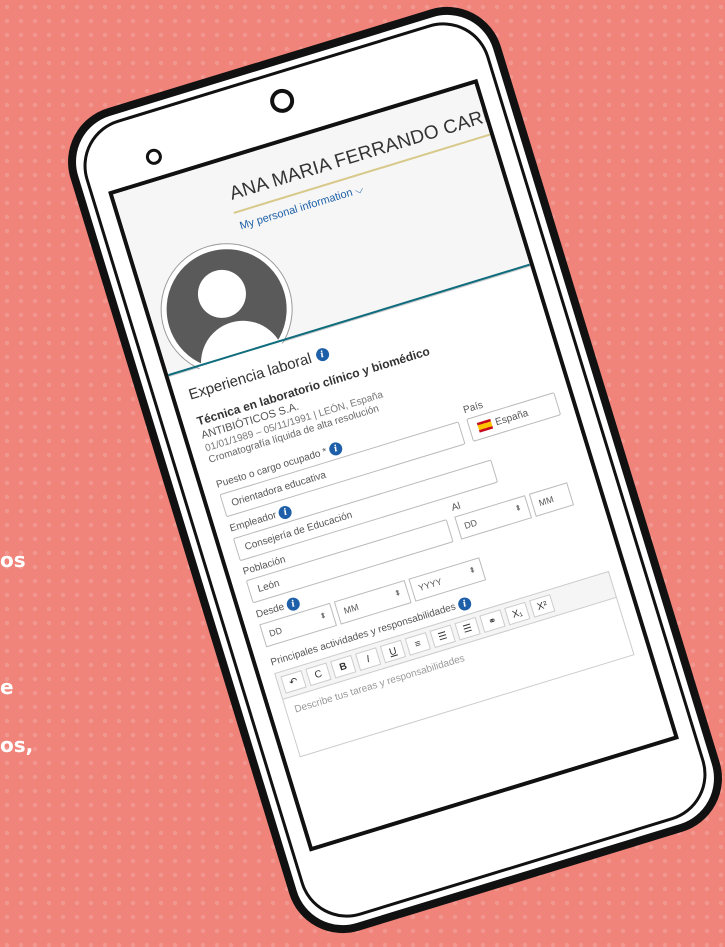 This screenshot has height=947, width=725. What do you see at coordinates (485, 426) in the screenshot?
I see `spain-flag-icon` at bounding box center [485, 426].